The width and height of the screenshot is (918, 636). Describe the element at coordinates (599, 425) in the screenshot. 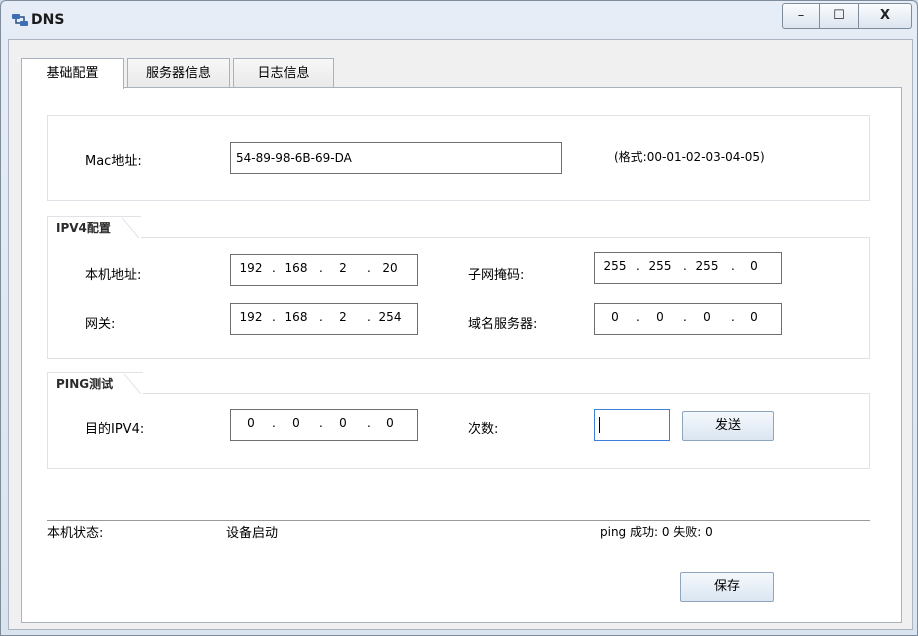

I see `text-caret` at that location.